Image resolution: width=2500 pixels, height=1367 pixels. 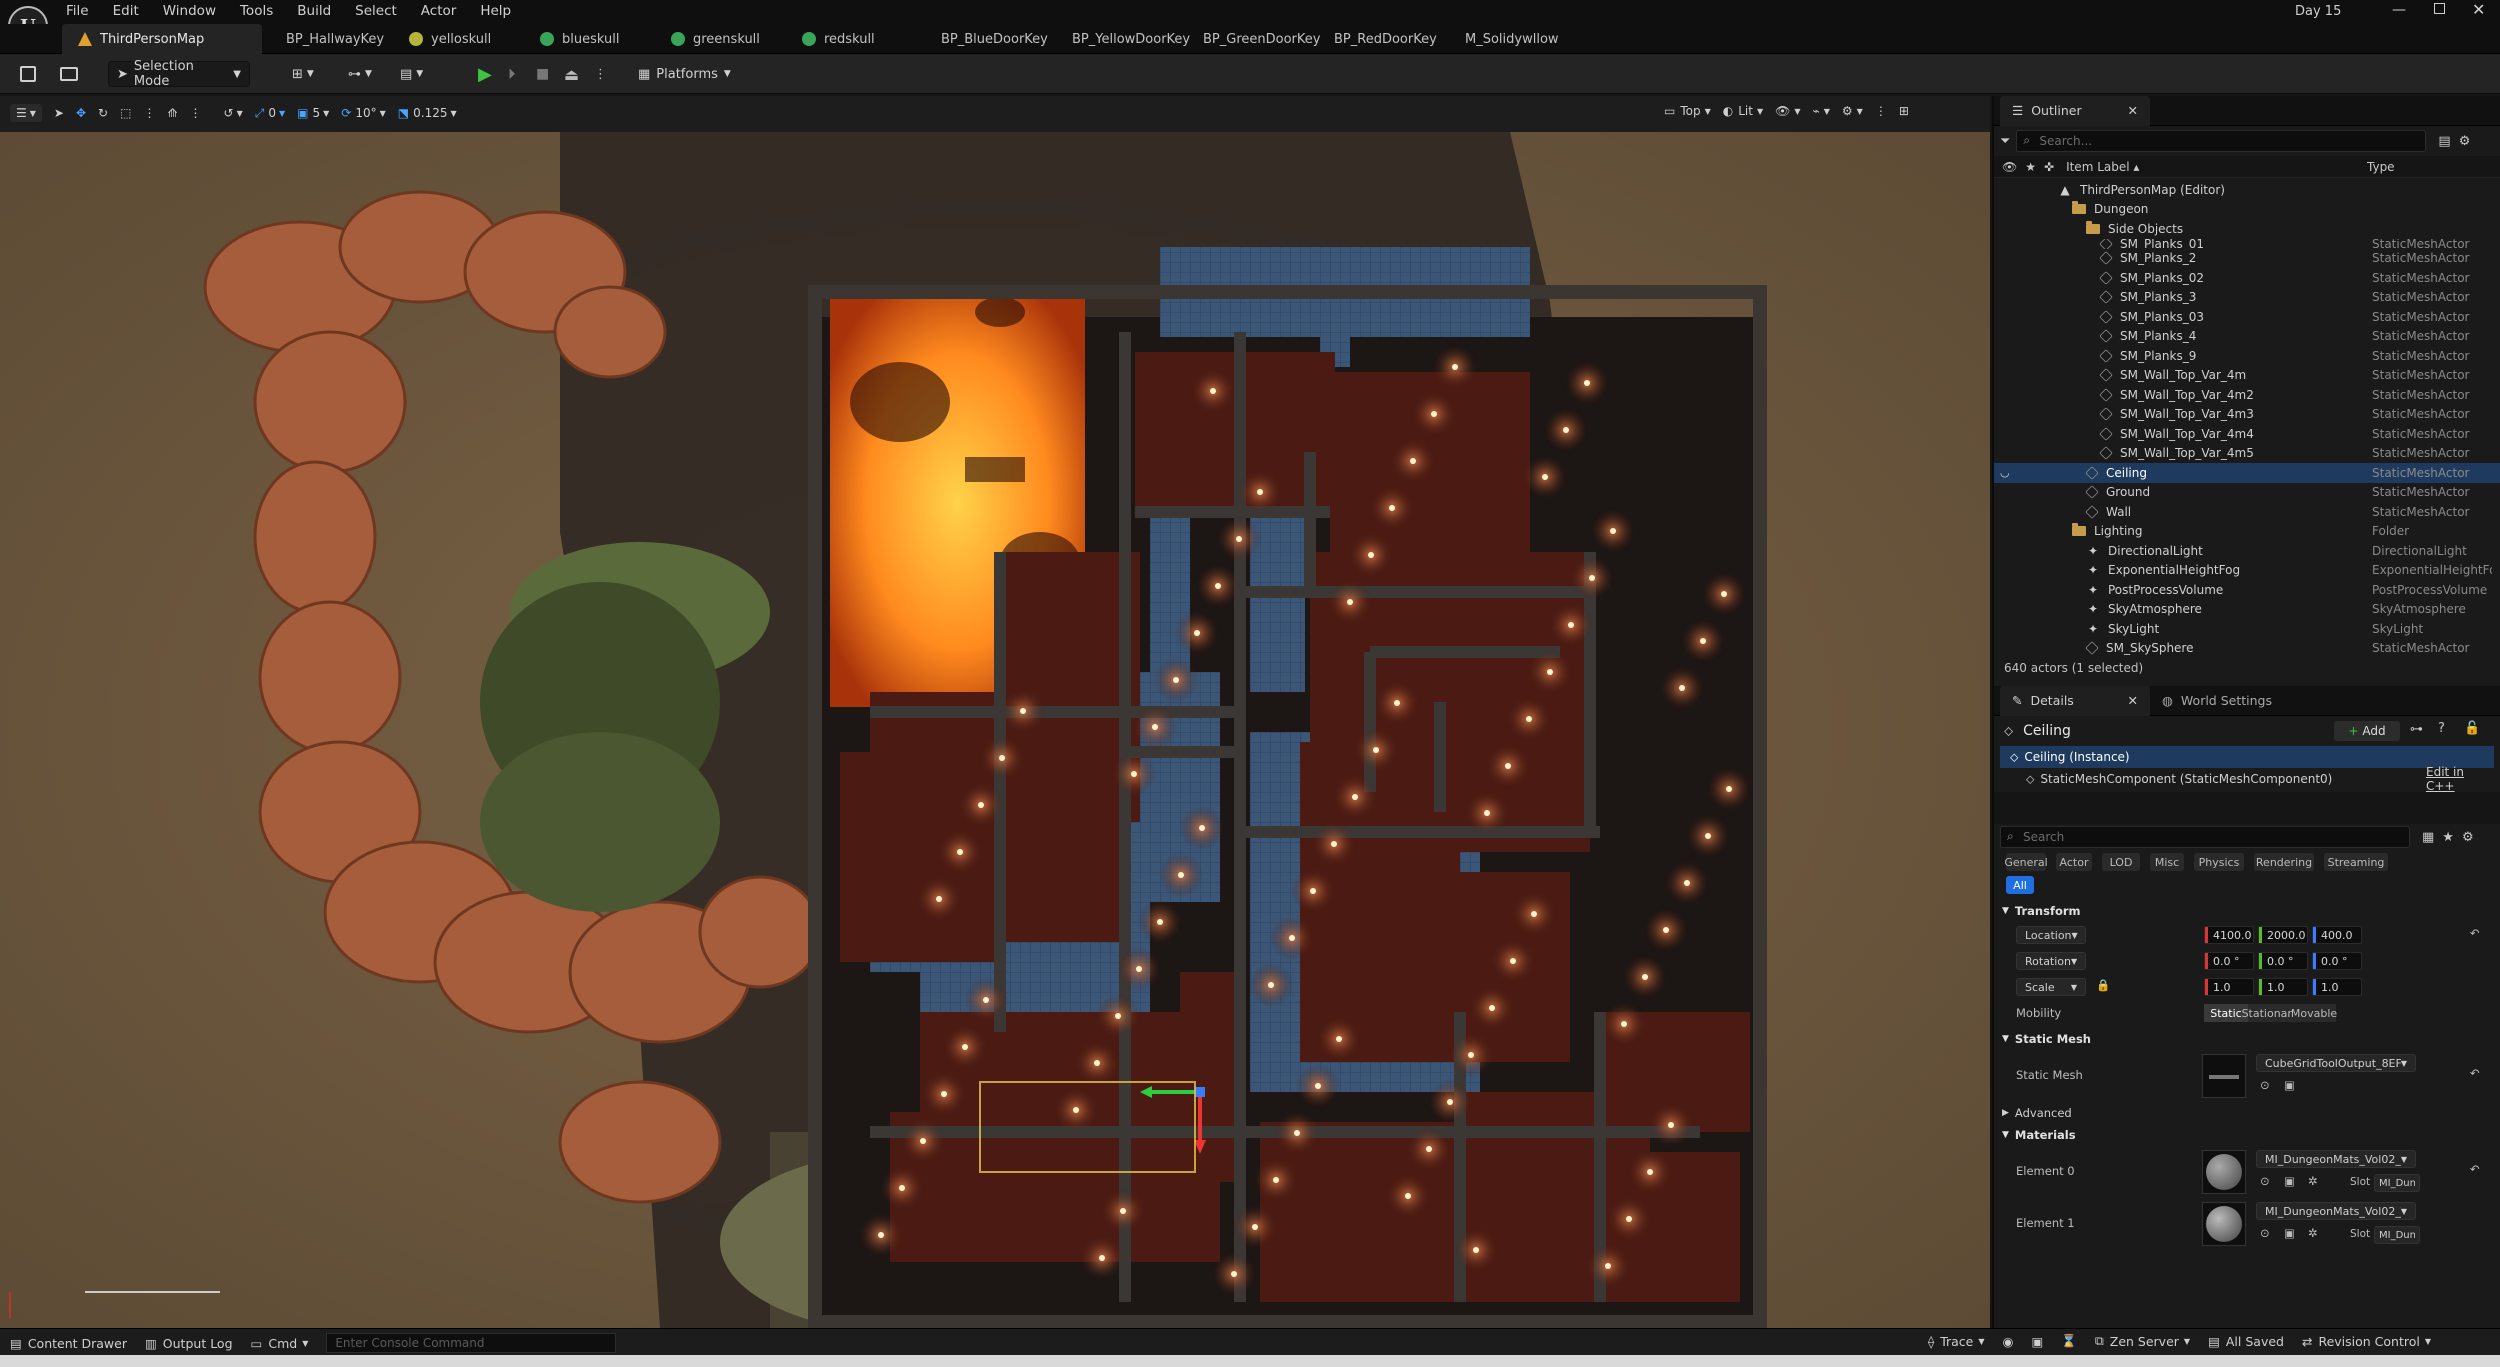 I want to click on use-material-icon-1: ▣, so click(x=2289, y=1233).